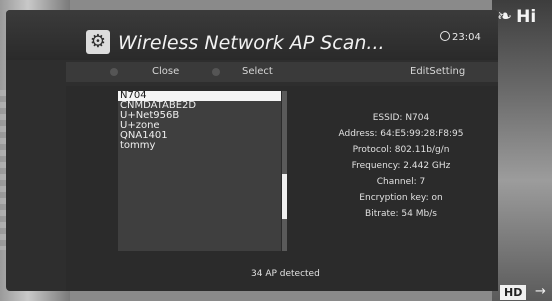 Image resolution: width=552 pixels, height=301 pixels. I want to click on list-scrollbar, so click(284, 171).